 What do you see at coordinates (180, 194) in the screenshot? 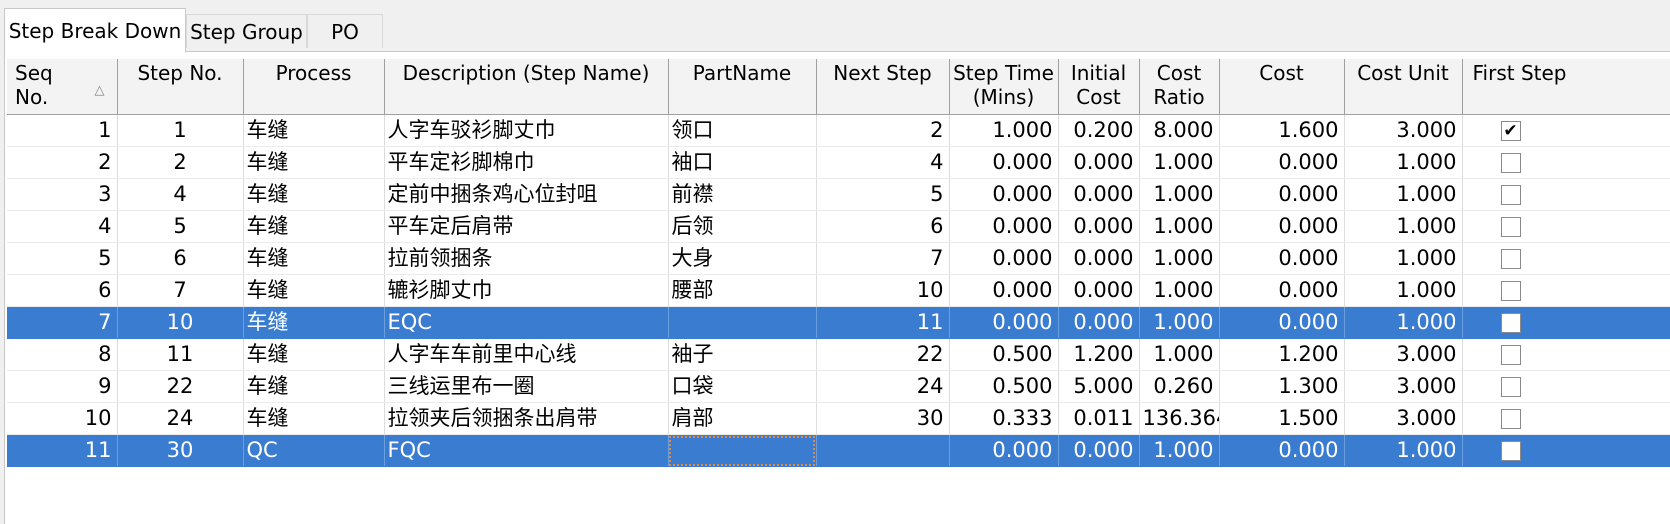
I see `cell-step-no: 4` at bounding box center [180, 194].